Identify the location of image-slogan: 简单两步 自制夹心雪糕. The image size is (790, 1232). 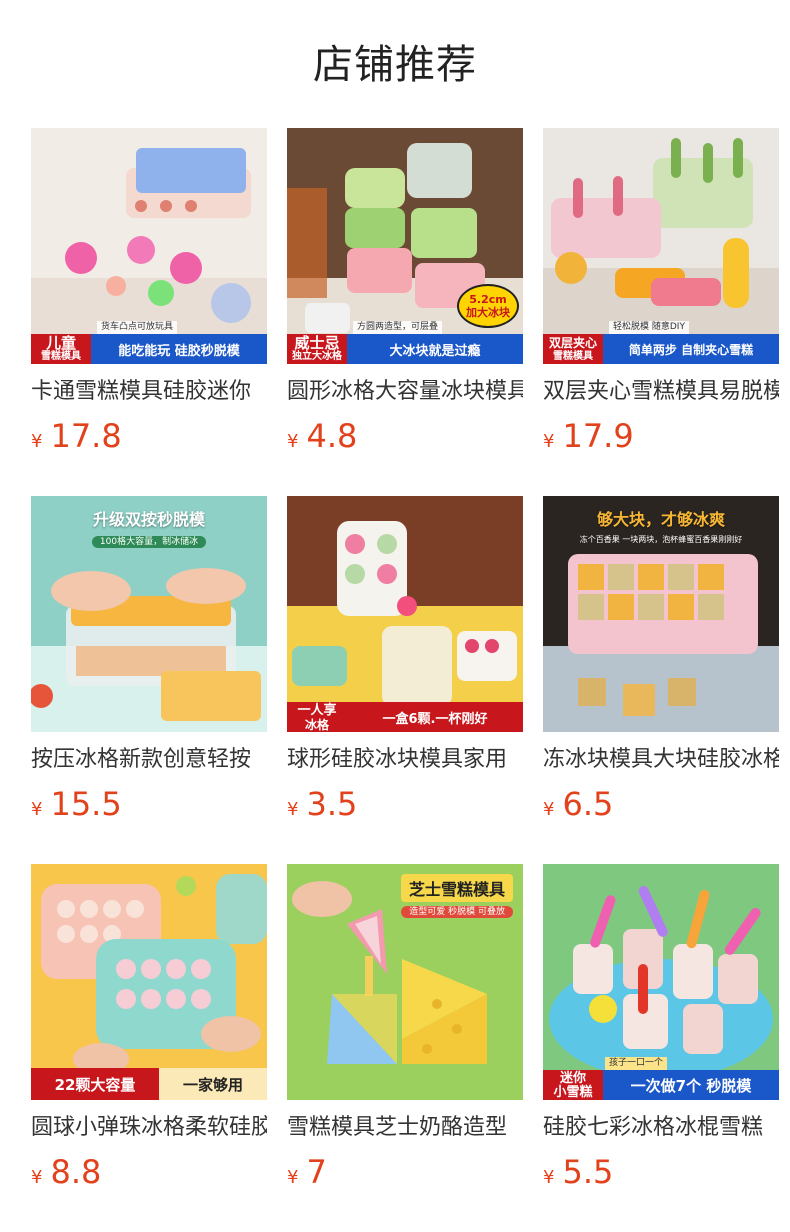
(691, 349).